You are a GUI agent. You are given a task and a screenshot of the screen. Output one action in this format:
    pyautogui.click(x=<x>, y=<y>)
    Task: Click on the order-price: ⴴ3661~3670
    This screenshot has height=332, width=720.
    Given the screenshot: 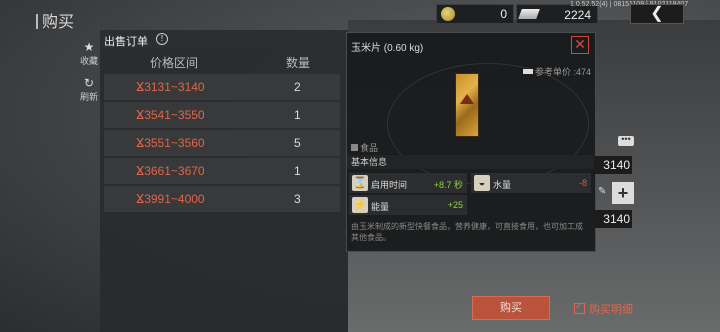 What is the action you would take?
    pyautogui.click(x=170, y=171)
    